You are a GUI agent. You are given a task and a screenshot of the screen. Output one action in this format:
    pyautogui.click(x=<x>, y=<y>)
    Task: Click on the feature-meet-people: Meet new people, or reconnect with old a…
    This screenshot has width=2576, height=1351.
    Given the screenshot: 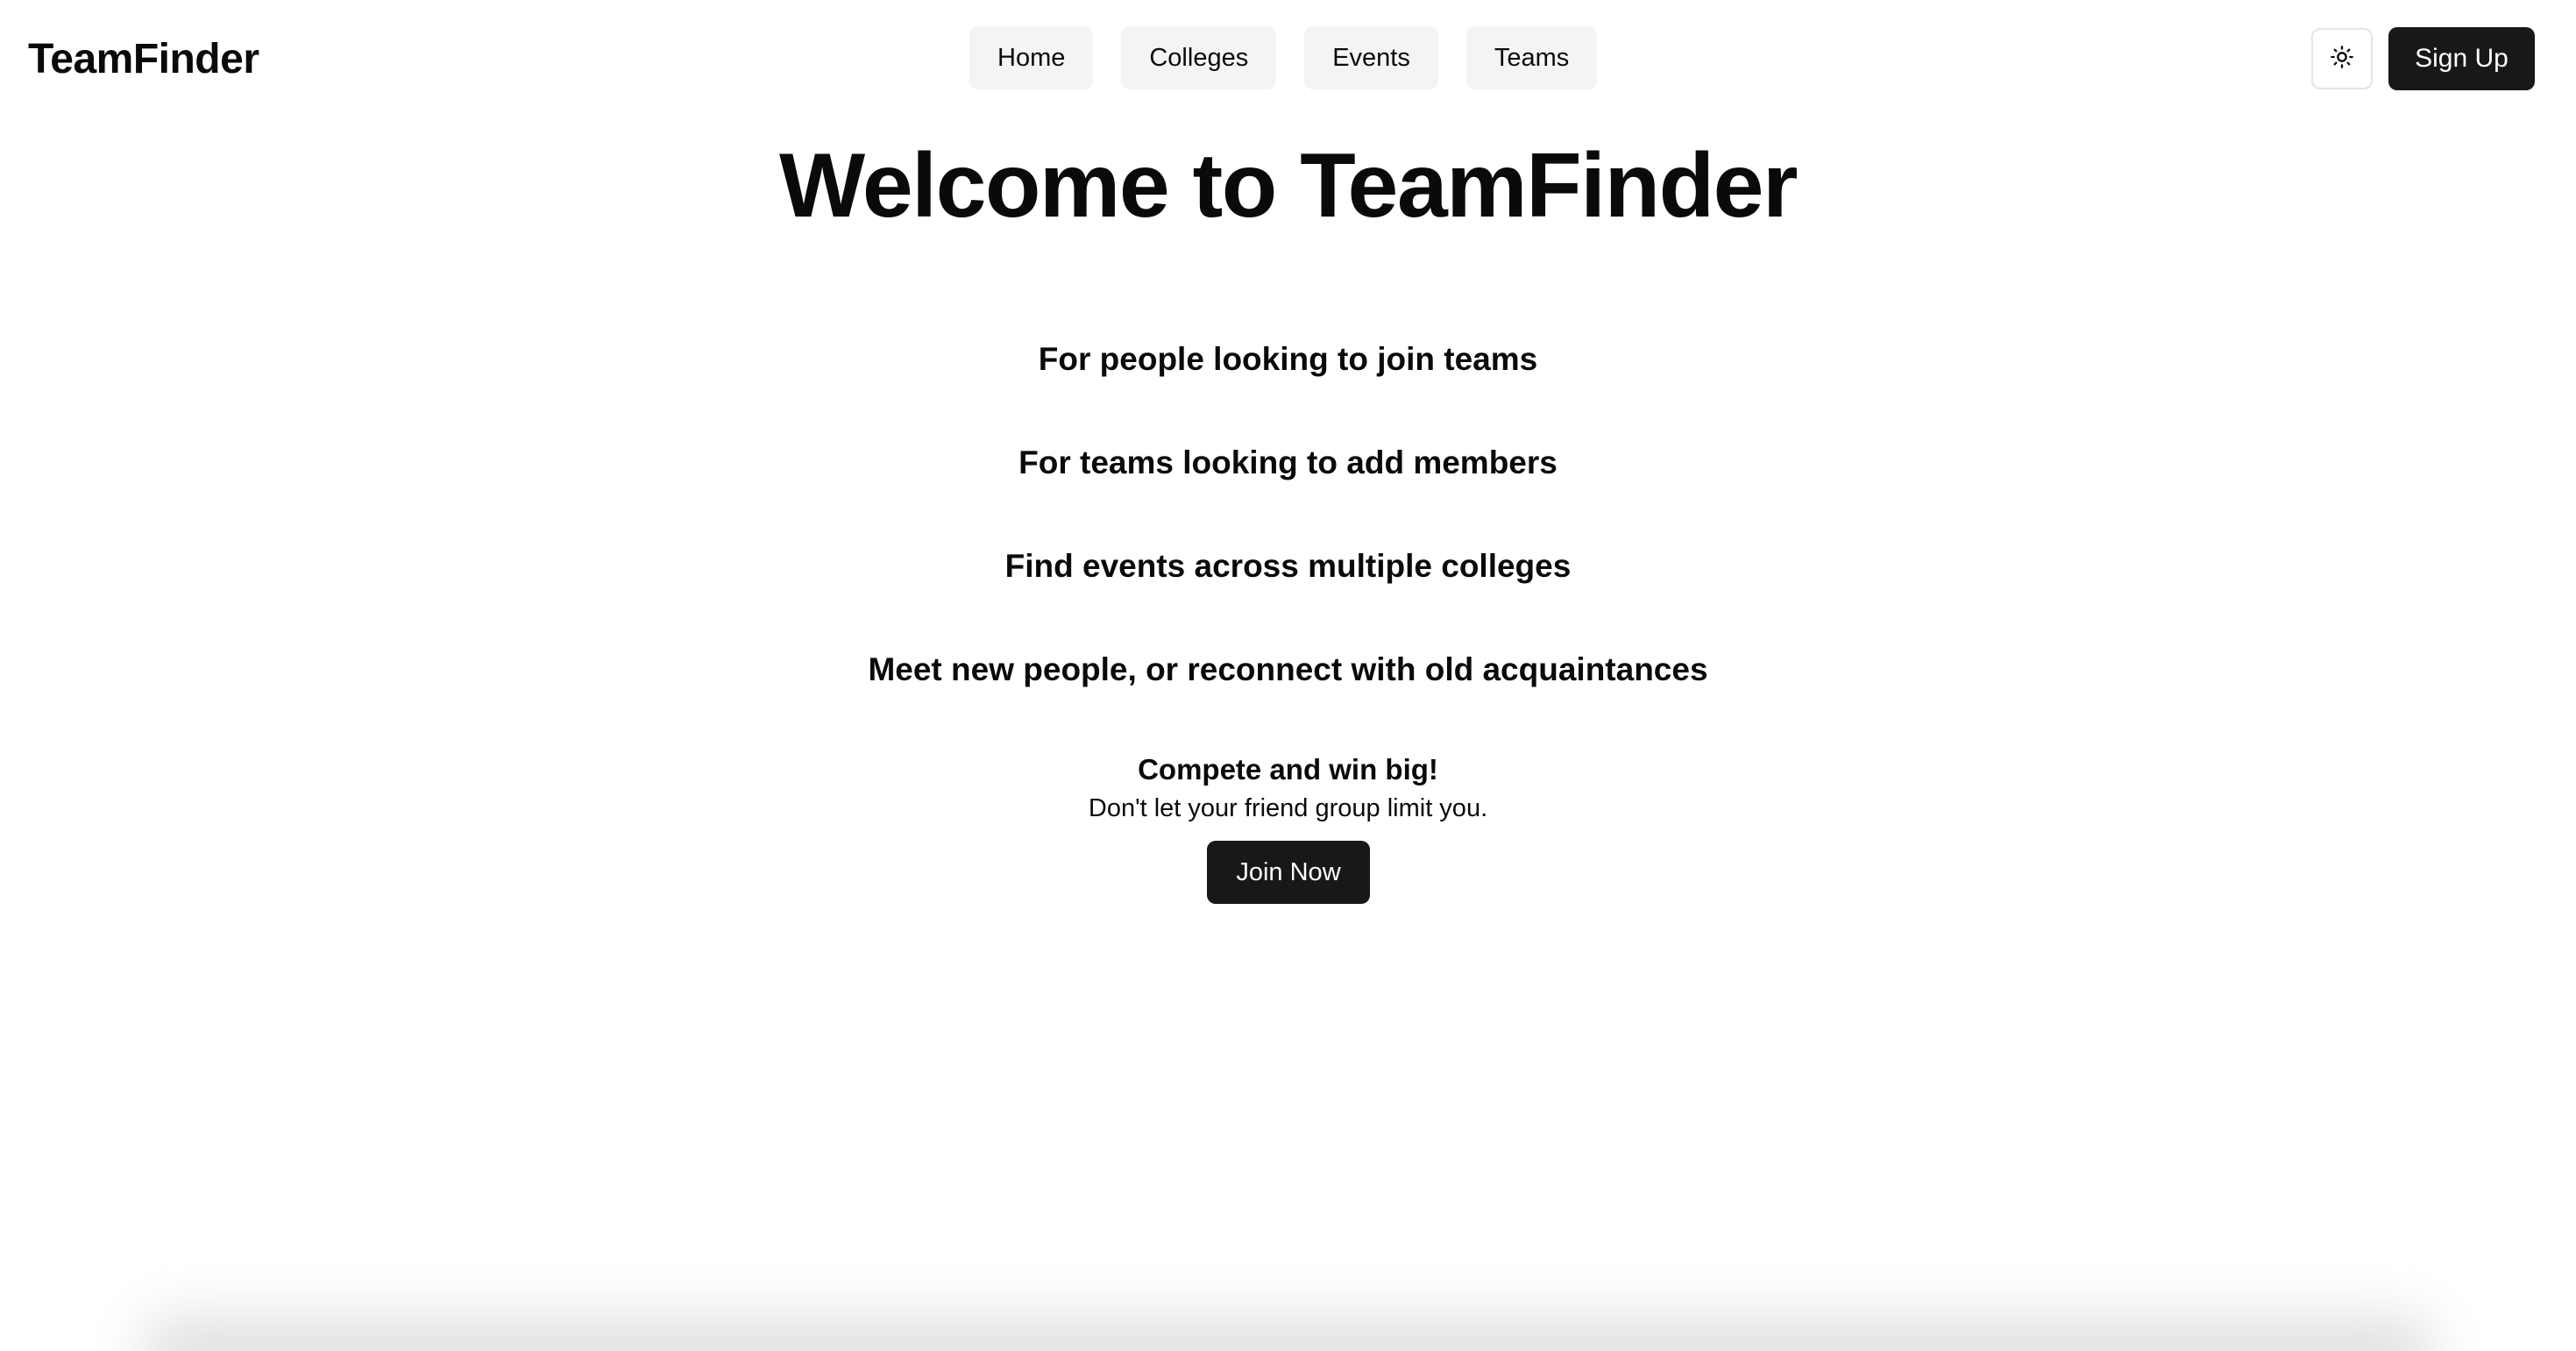 What is the action you would take?
    pyautogui.click(x=1288, y=669)
    